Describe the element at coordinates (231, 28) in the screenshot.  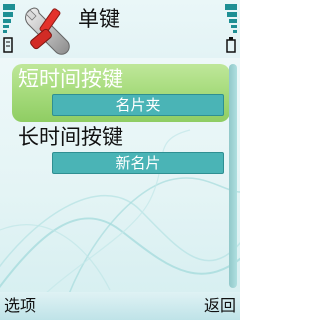
I see `battery-level-icon` at that location.